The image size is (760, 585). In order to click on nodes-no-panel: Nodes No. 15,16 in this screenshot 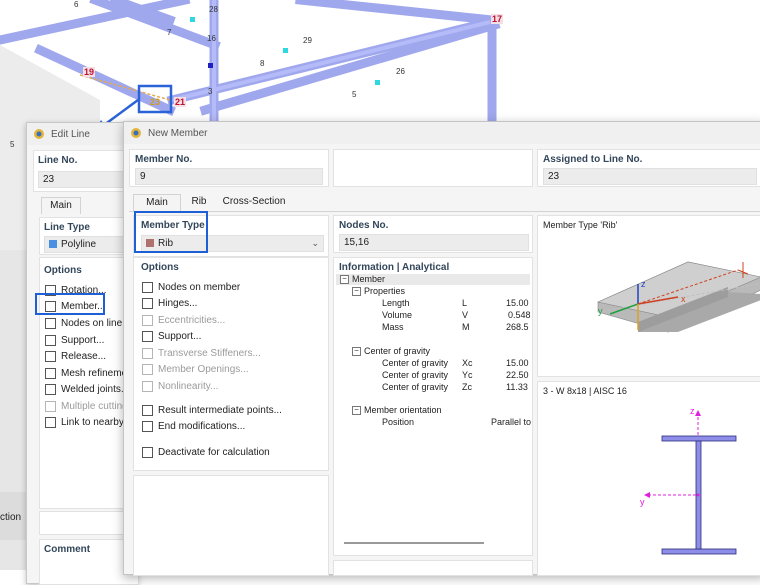, I will do `click(433, 234)`.